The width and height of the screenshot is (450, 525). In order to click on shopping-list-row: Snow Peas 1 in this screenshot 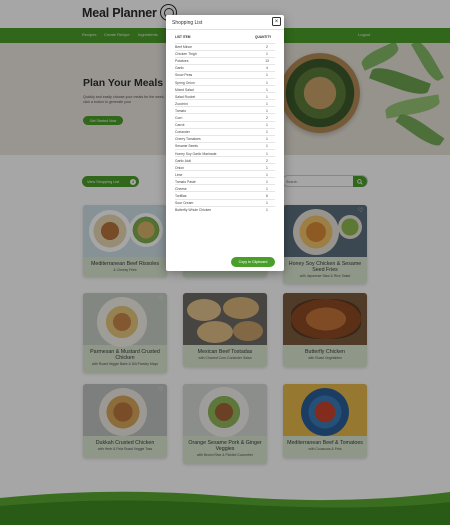, I will do `click(225, 74)`.